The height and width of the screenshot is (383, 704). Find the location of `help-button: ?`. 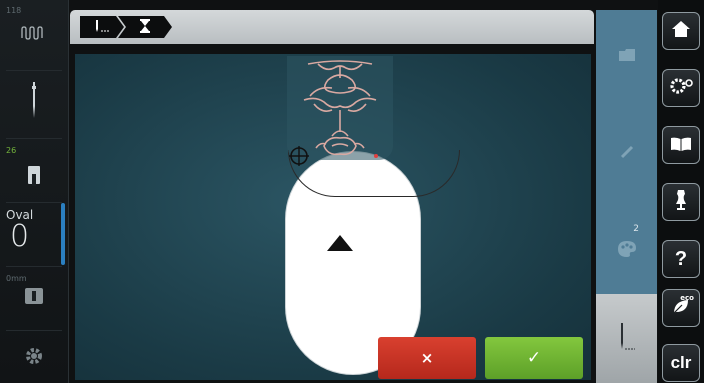

help-button: ? is located at coordinates (681, 259).